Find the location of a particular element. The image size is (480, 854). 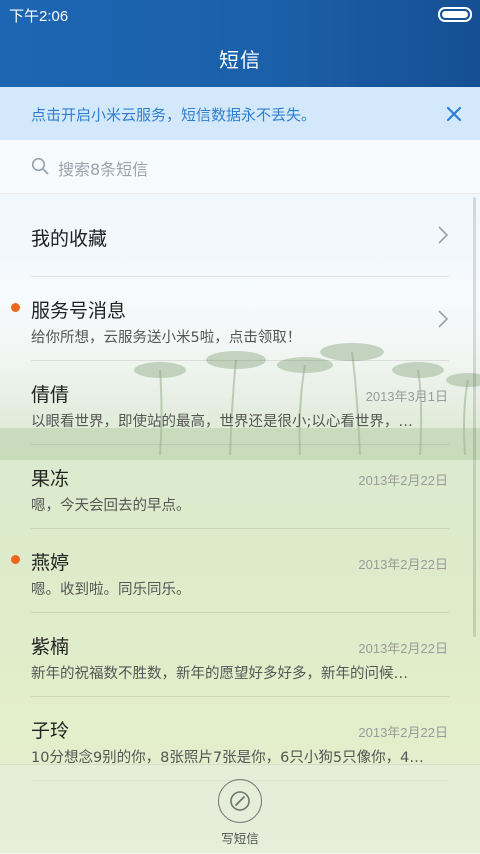

conversation-preview: 嗯。收到啦。同乐同乐。 is located at coordinates (111, 590).